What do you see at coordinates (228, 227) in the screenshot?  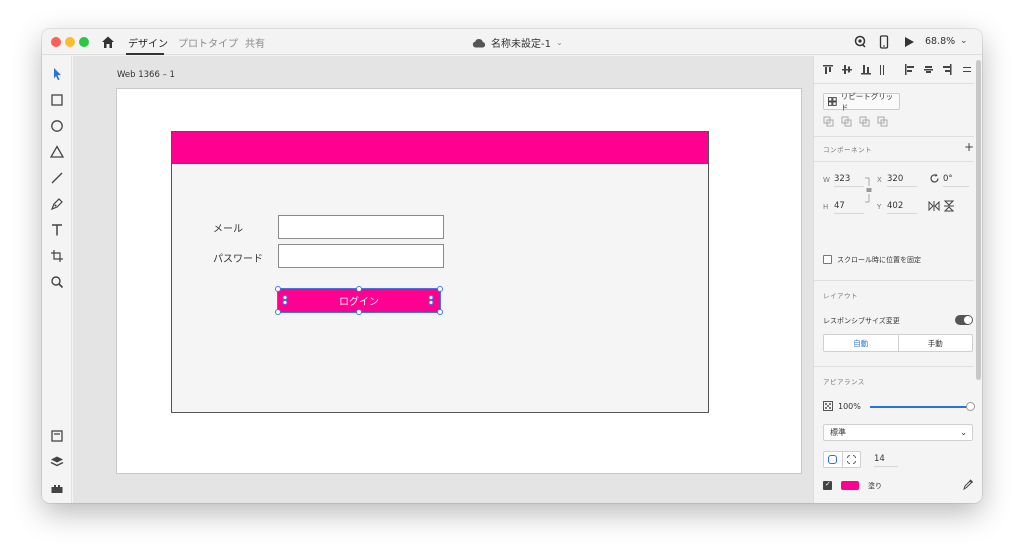 I see `email-label: メール` at bounding box center [228, 227].